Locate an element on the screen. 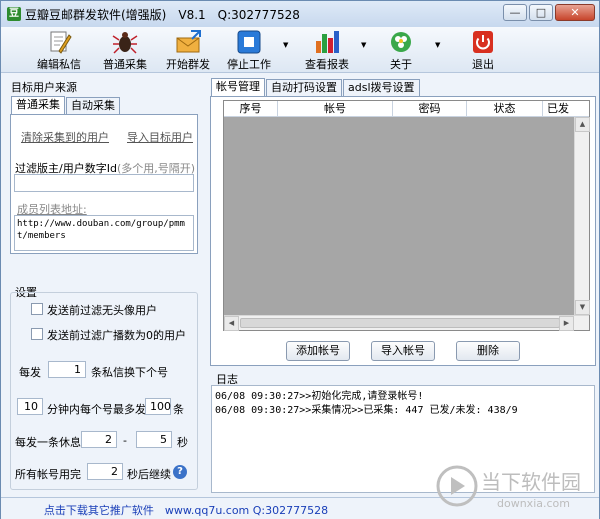 This screenshot has width=600, height=519. filter-zero-broadcast-label: 发送前过滤广播数为0的用户 is located at coordinates (116, 335).